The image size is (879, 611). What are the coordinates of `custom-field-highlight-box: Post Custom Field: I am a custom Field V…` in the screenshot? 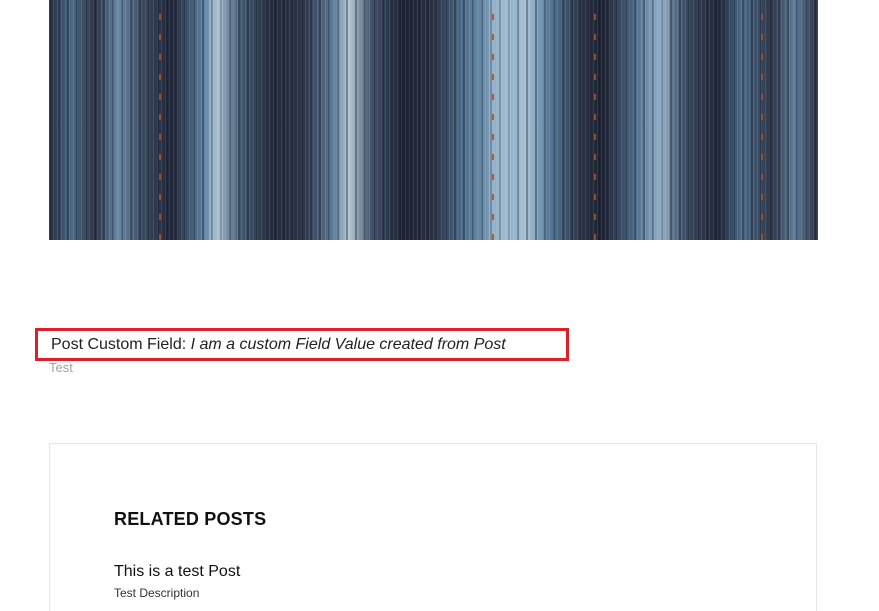 It's located at (302, 344).